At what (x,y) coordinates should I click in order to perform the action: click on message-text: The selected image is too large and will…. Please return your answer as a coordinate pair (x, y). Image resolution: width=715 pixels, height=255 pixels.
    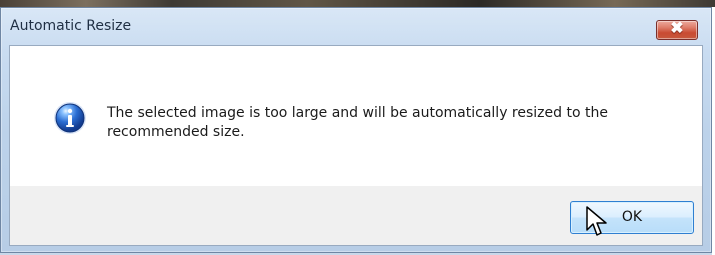
    Looking at the image, I should click on (357, 122).